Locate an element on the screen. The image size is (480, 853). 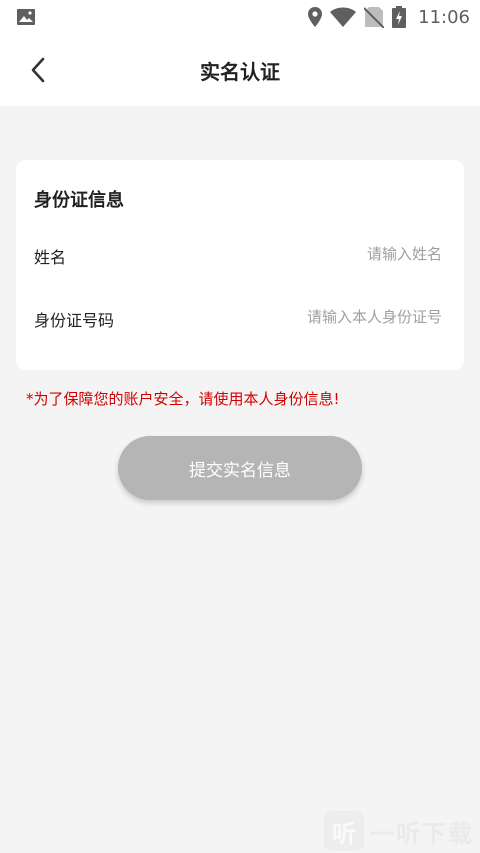
card-title: 身份证信息 is located at coordinates (79, 200).